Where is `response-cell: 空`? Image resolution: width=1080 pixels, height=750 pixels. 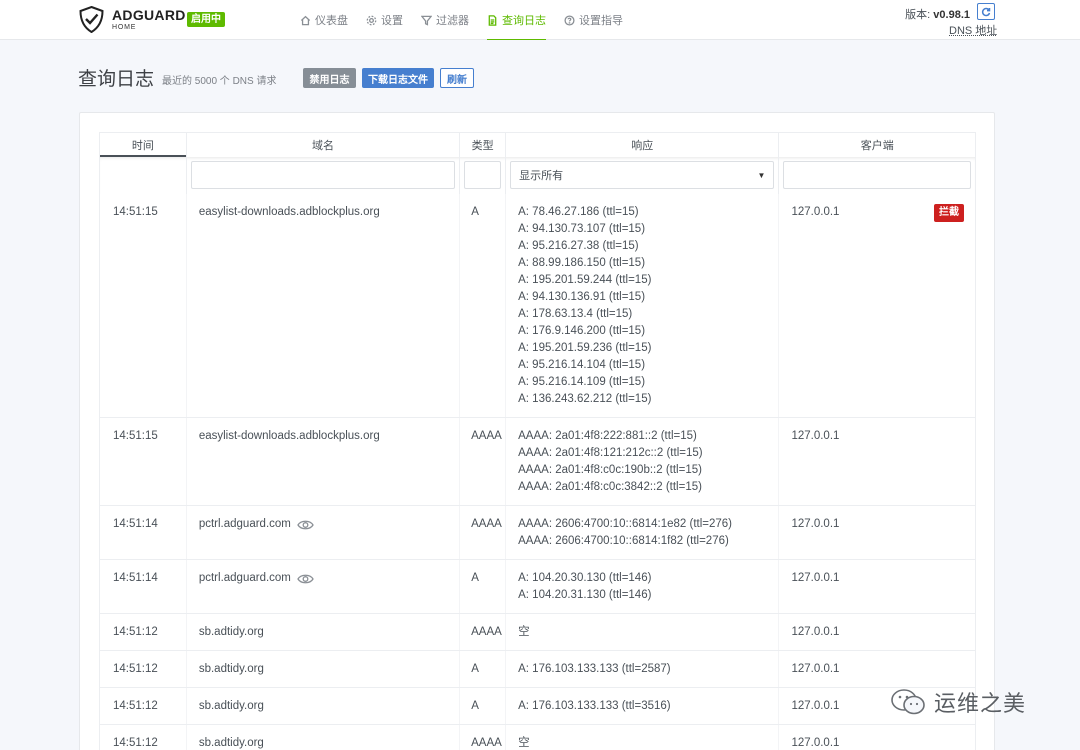
response-cell: 空 is located at coordinates (642, 737).